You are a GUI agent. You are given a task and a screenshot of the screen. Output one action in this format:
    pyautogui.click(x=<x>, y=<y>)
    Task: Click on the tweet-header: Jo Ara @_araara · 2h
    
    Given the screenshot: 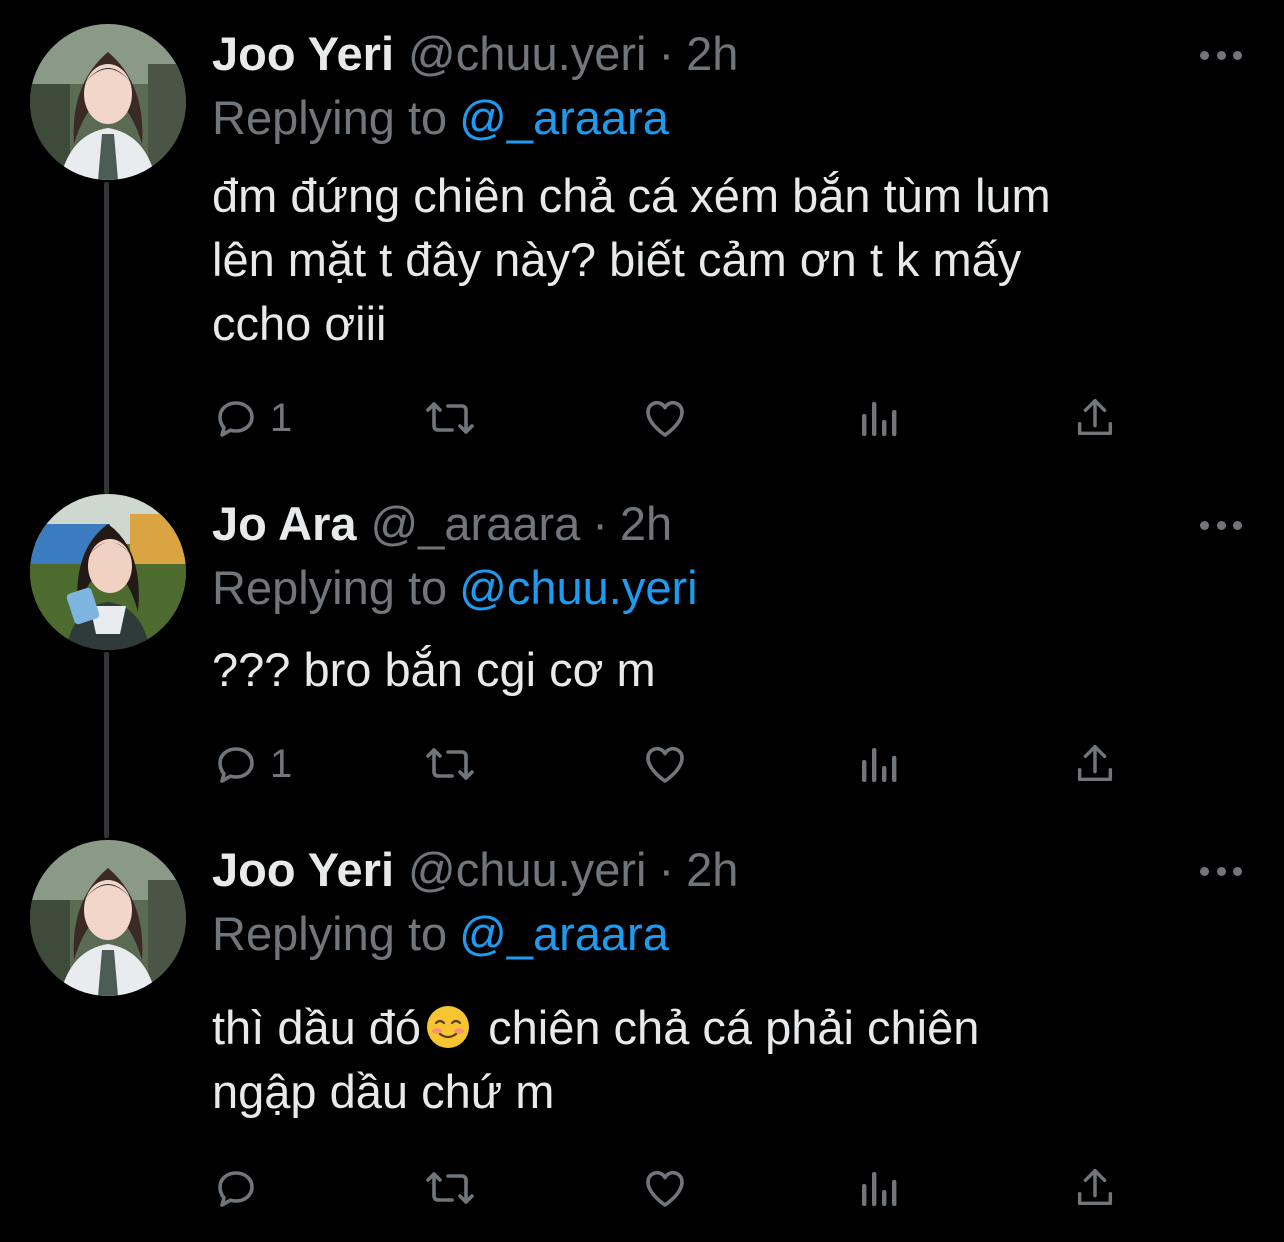 What is the action you would take?
    pyautogui.click(x=442, y=524)
    